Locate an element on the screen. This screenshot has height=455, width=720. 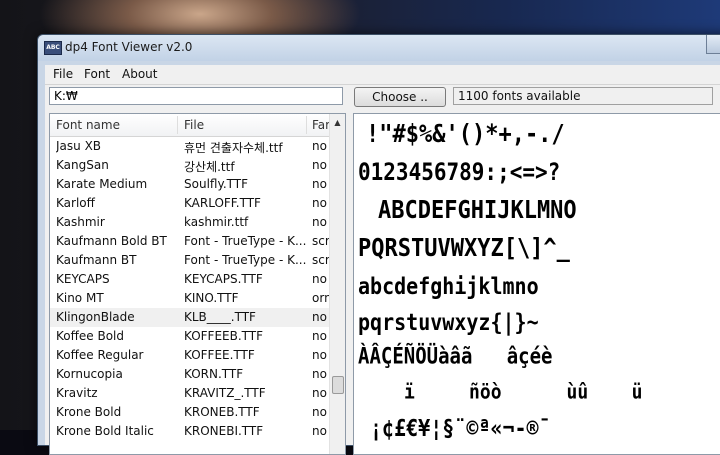
font-row: Kashmir kashmir.ttf no is located at coordinates (190, 222).